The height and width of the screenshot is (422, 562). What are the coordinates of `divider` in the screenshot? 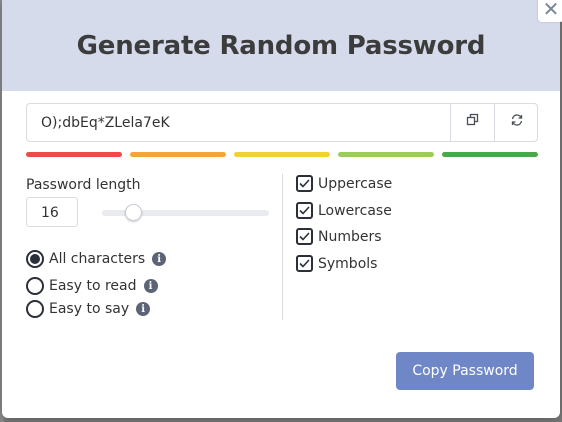 It's located at (282, 247).